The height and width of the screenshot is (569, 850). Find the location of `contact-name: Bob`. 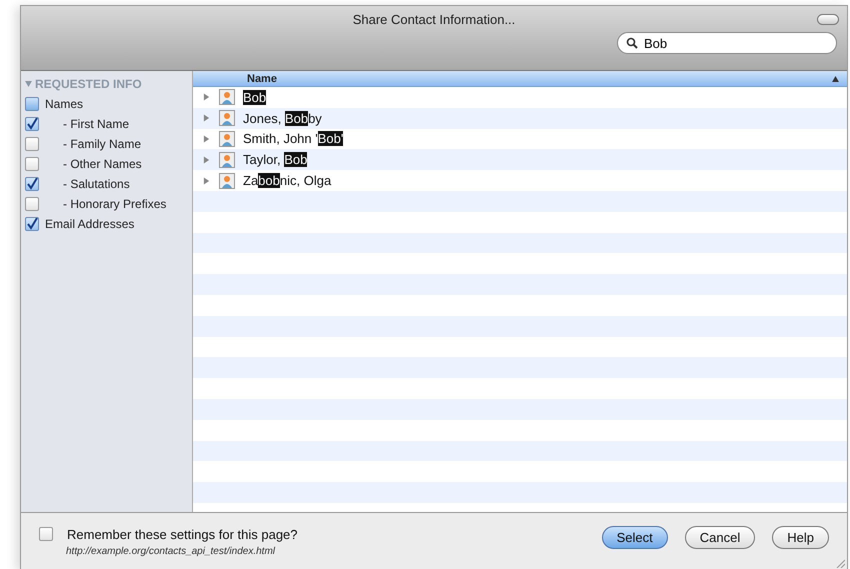

contact-name: Bob is located at coordinates (254, 97).